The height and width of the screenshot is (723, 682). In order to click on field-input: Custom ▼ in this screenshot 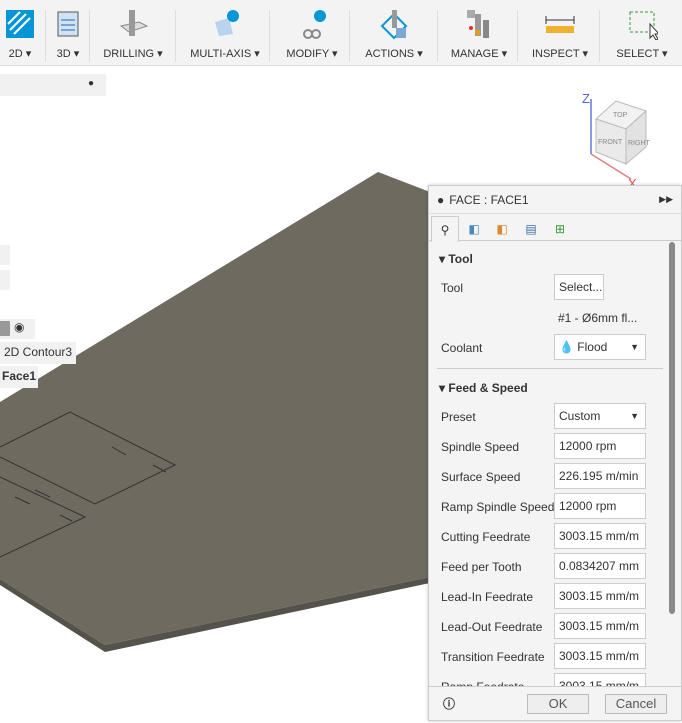, I will do `click(600, 416)`.